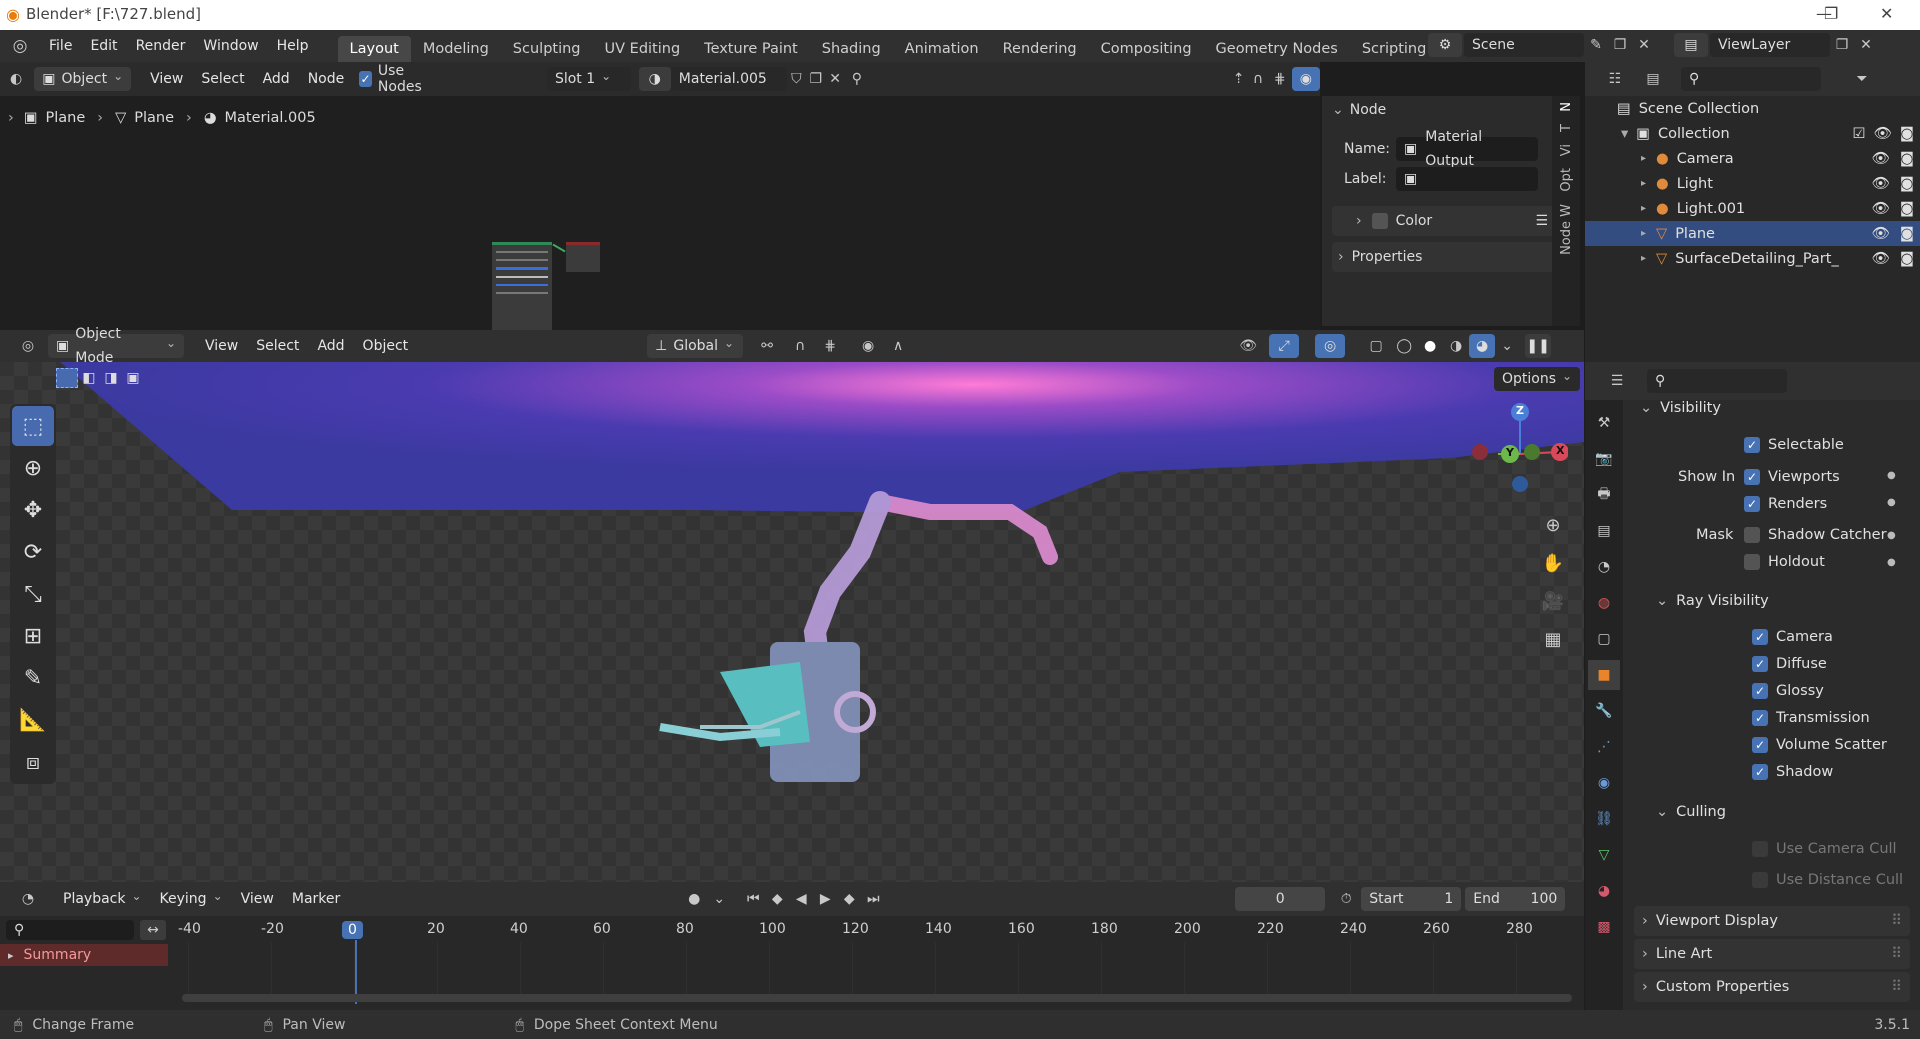 This screenshot has width=1920, height=1039. I want to click on close-icon: ✕, so click(1886, 13).